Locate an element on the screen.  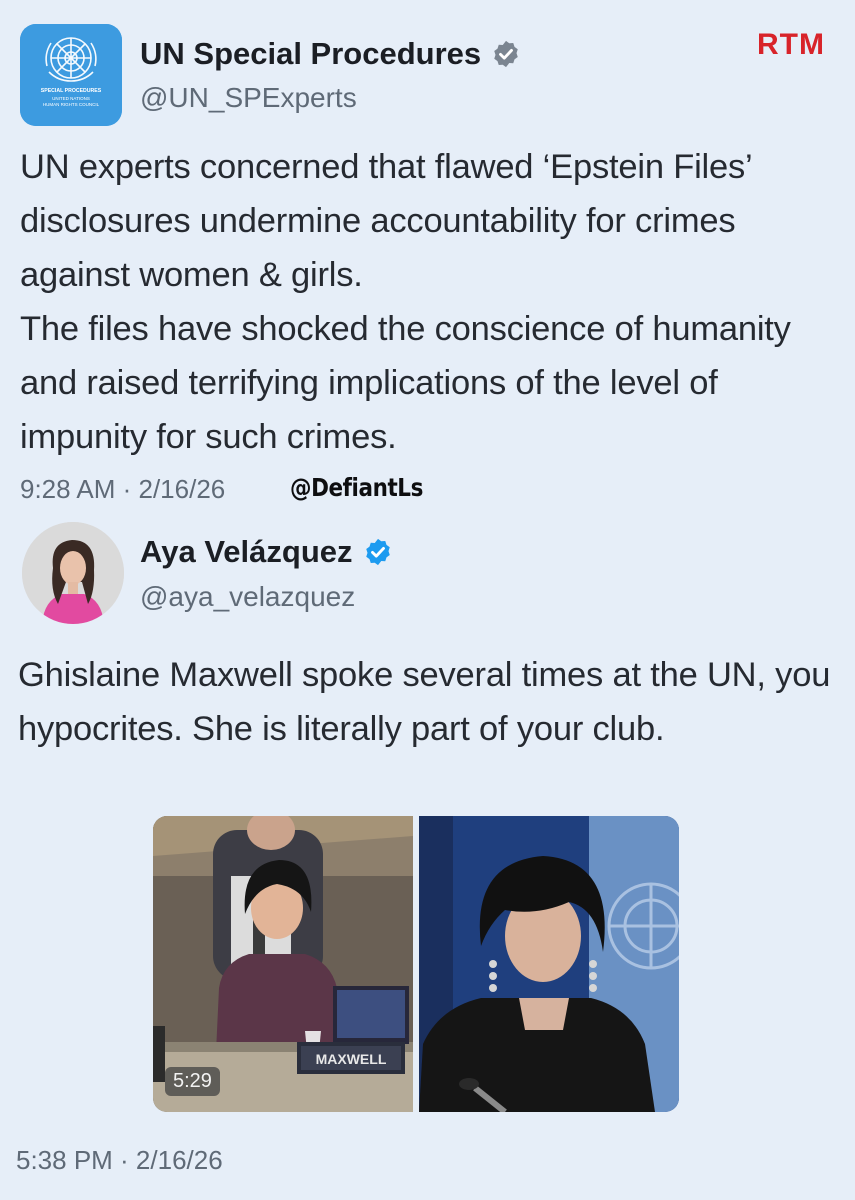
verified-badge-gray-icon is located at coordinates (506, 54).